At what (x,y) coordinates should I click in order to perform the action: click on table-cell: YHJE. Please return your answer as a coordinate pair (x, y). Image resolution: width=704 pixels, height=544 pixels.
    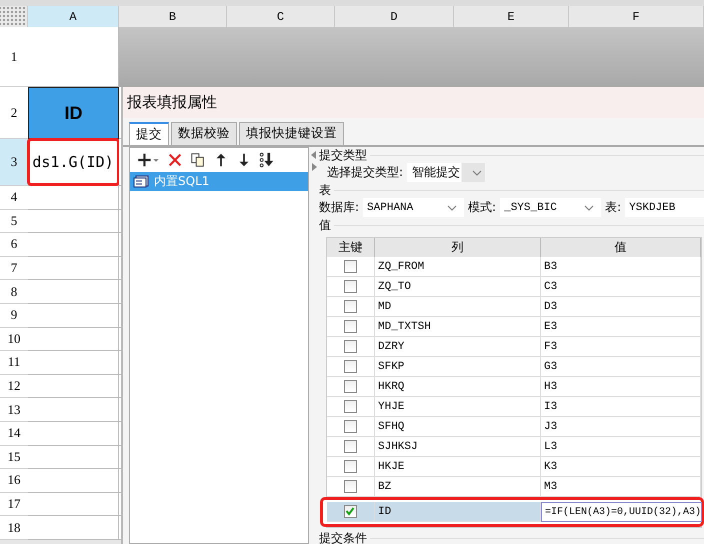
    Looking at the image, I should click on (458, 407).